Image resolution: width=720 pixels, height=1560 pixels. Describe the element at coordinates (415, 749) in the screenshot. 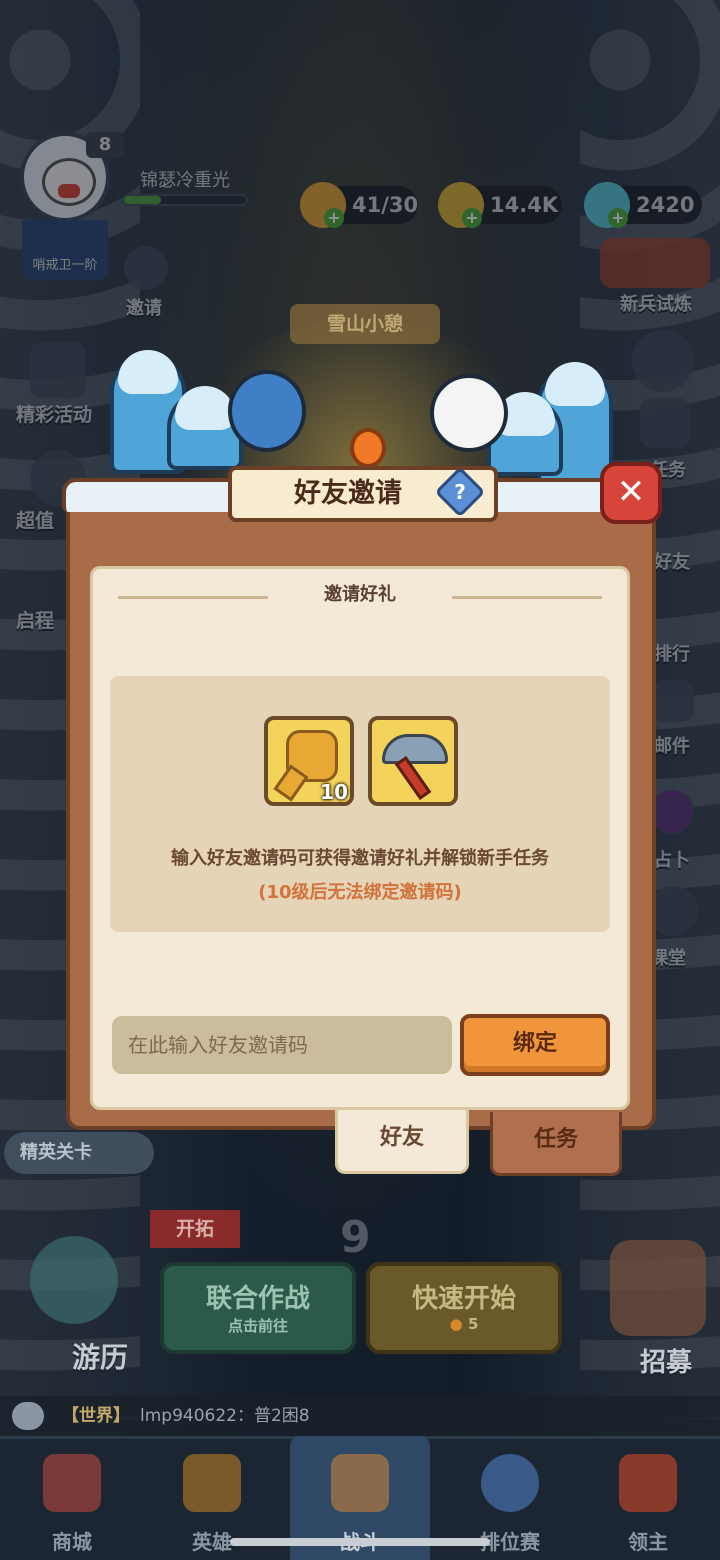

I see `pickaxe-icon` at that location.